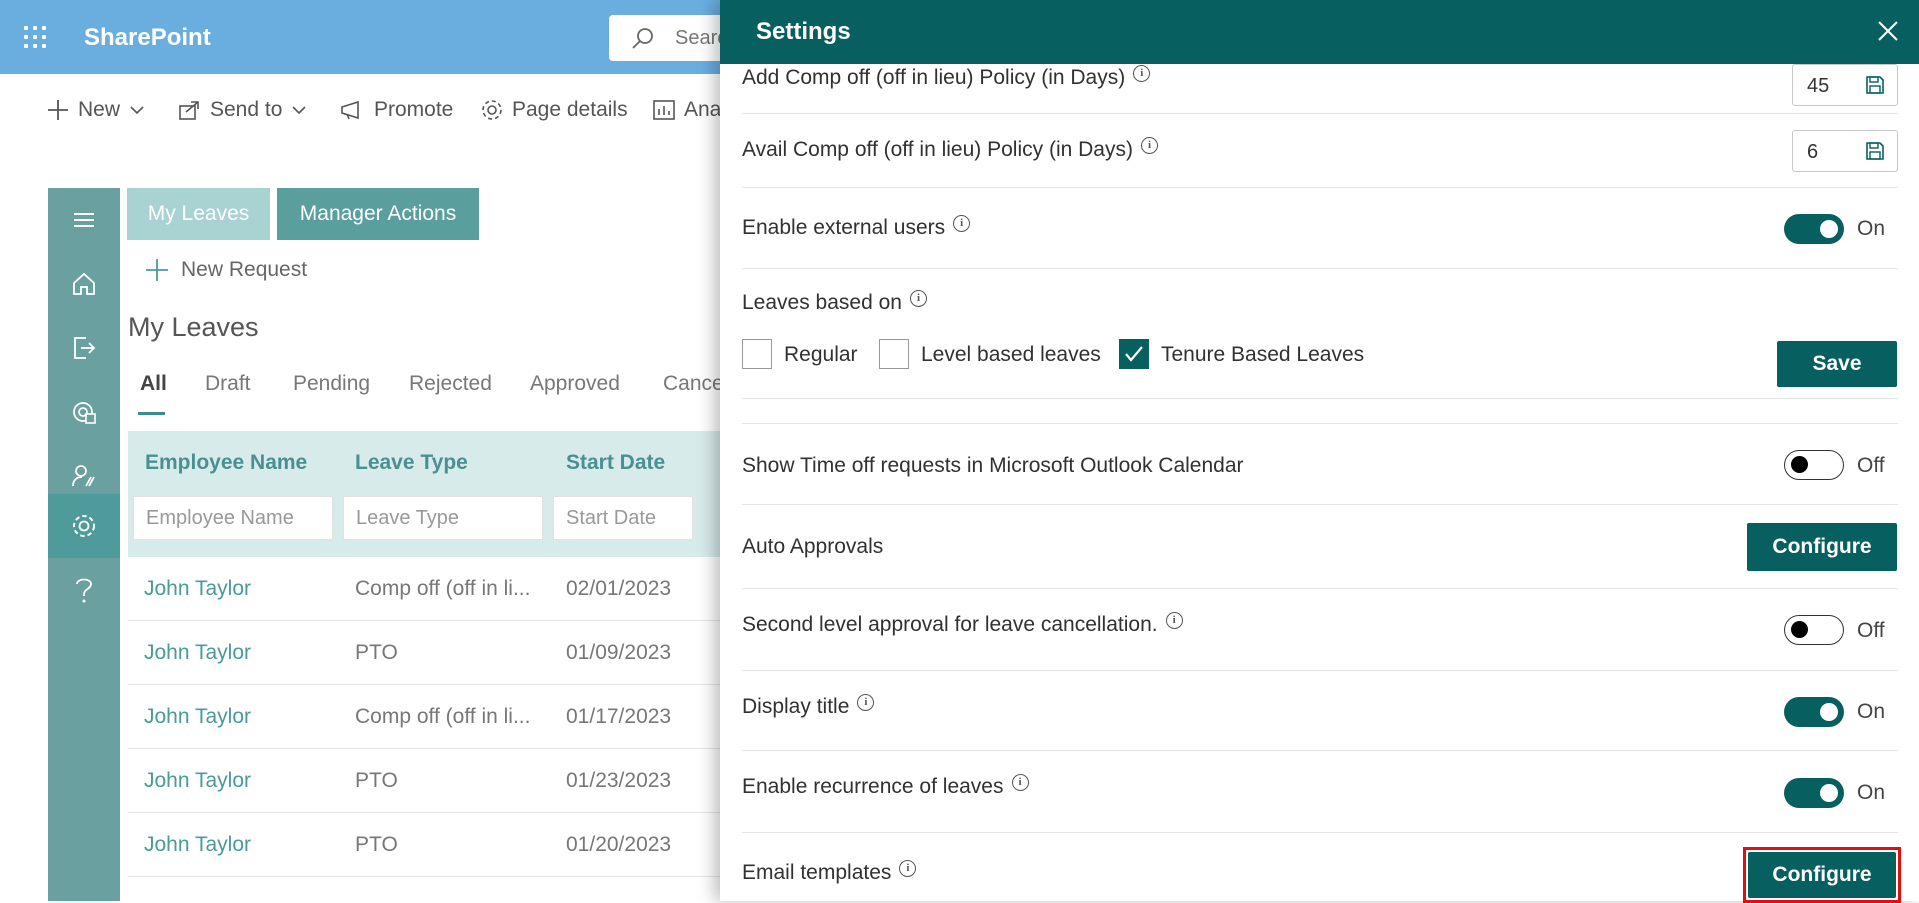 Image resolution: width=1919 pixels, height=903 pixels. I want to click on tenure-based-checkbox, so click(1134, 354).